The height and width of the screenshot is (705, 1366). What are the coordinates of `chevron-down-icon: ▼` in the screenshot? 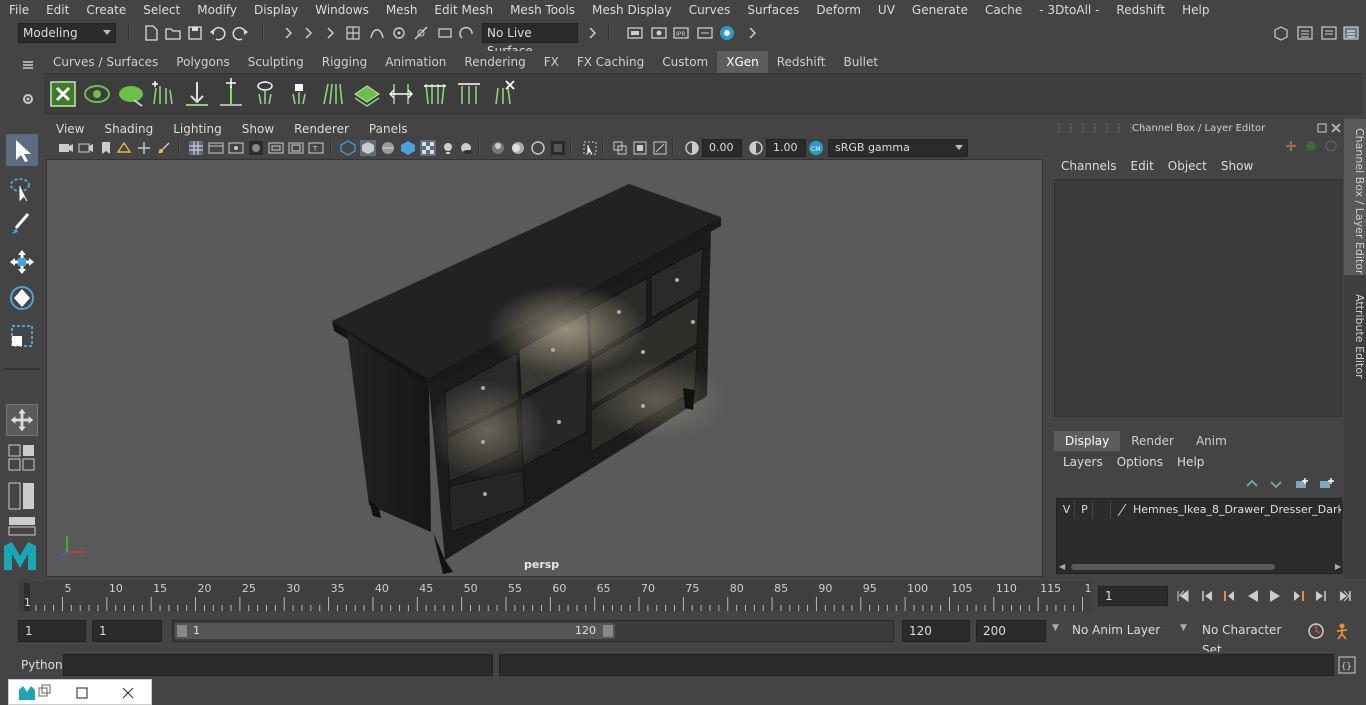 It's located at (1183, 628).